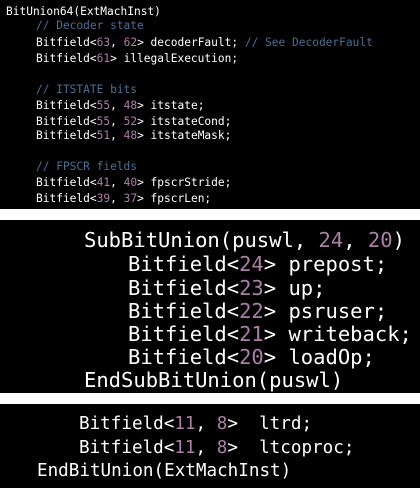 This screenshot has height=488, width=420. I want to click on code-line: Bitfield<51, 48> itstateMask;, so click(133, 135).